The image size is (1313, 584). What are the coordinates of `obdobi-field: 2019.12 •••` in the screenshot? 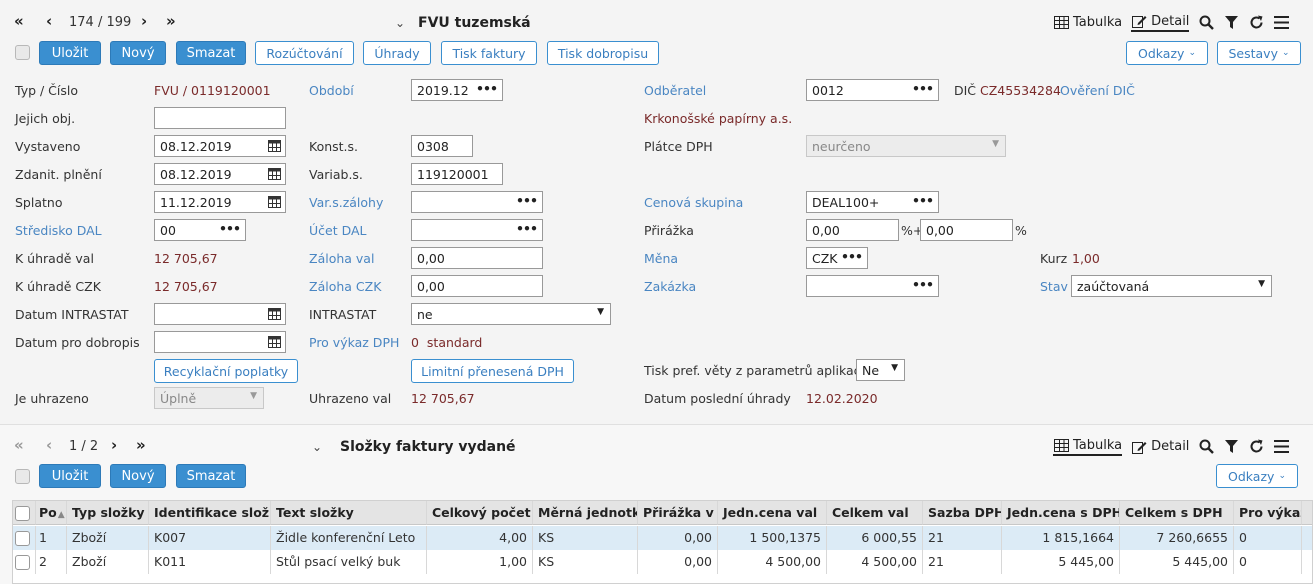 It's located at (457, 90).